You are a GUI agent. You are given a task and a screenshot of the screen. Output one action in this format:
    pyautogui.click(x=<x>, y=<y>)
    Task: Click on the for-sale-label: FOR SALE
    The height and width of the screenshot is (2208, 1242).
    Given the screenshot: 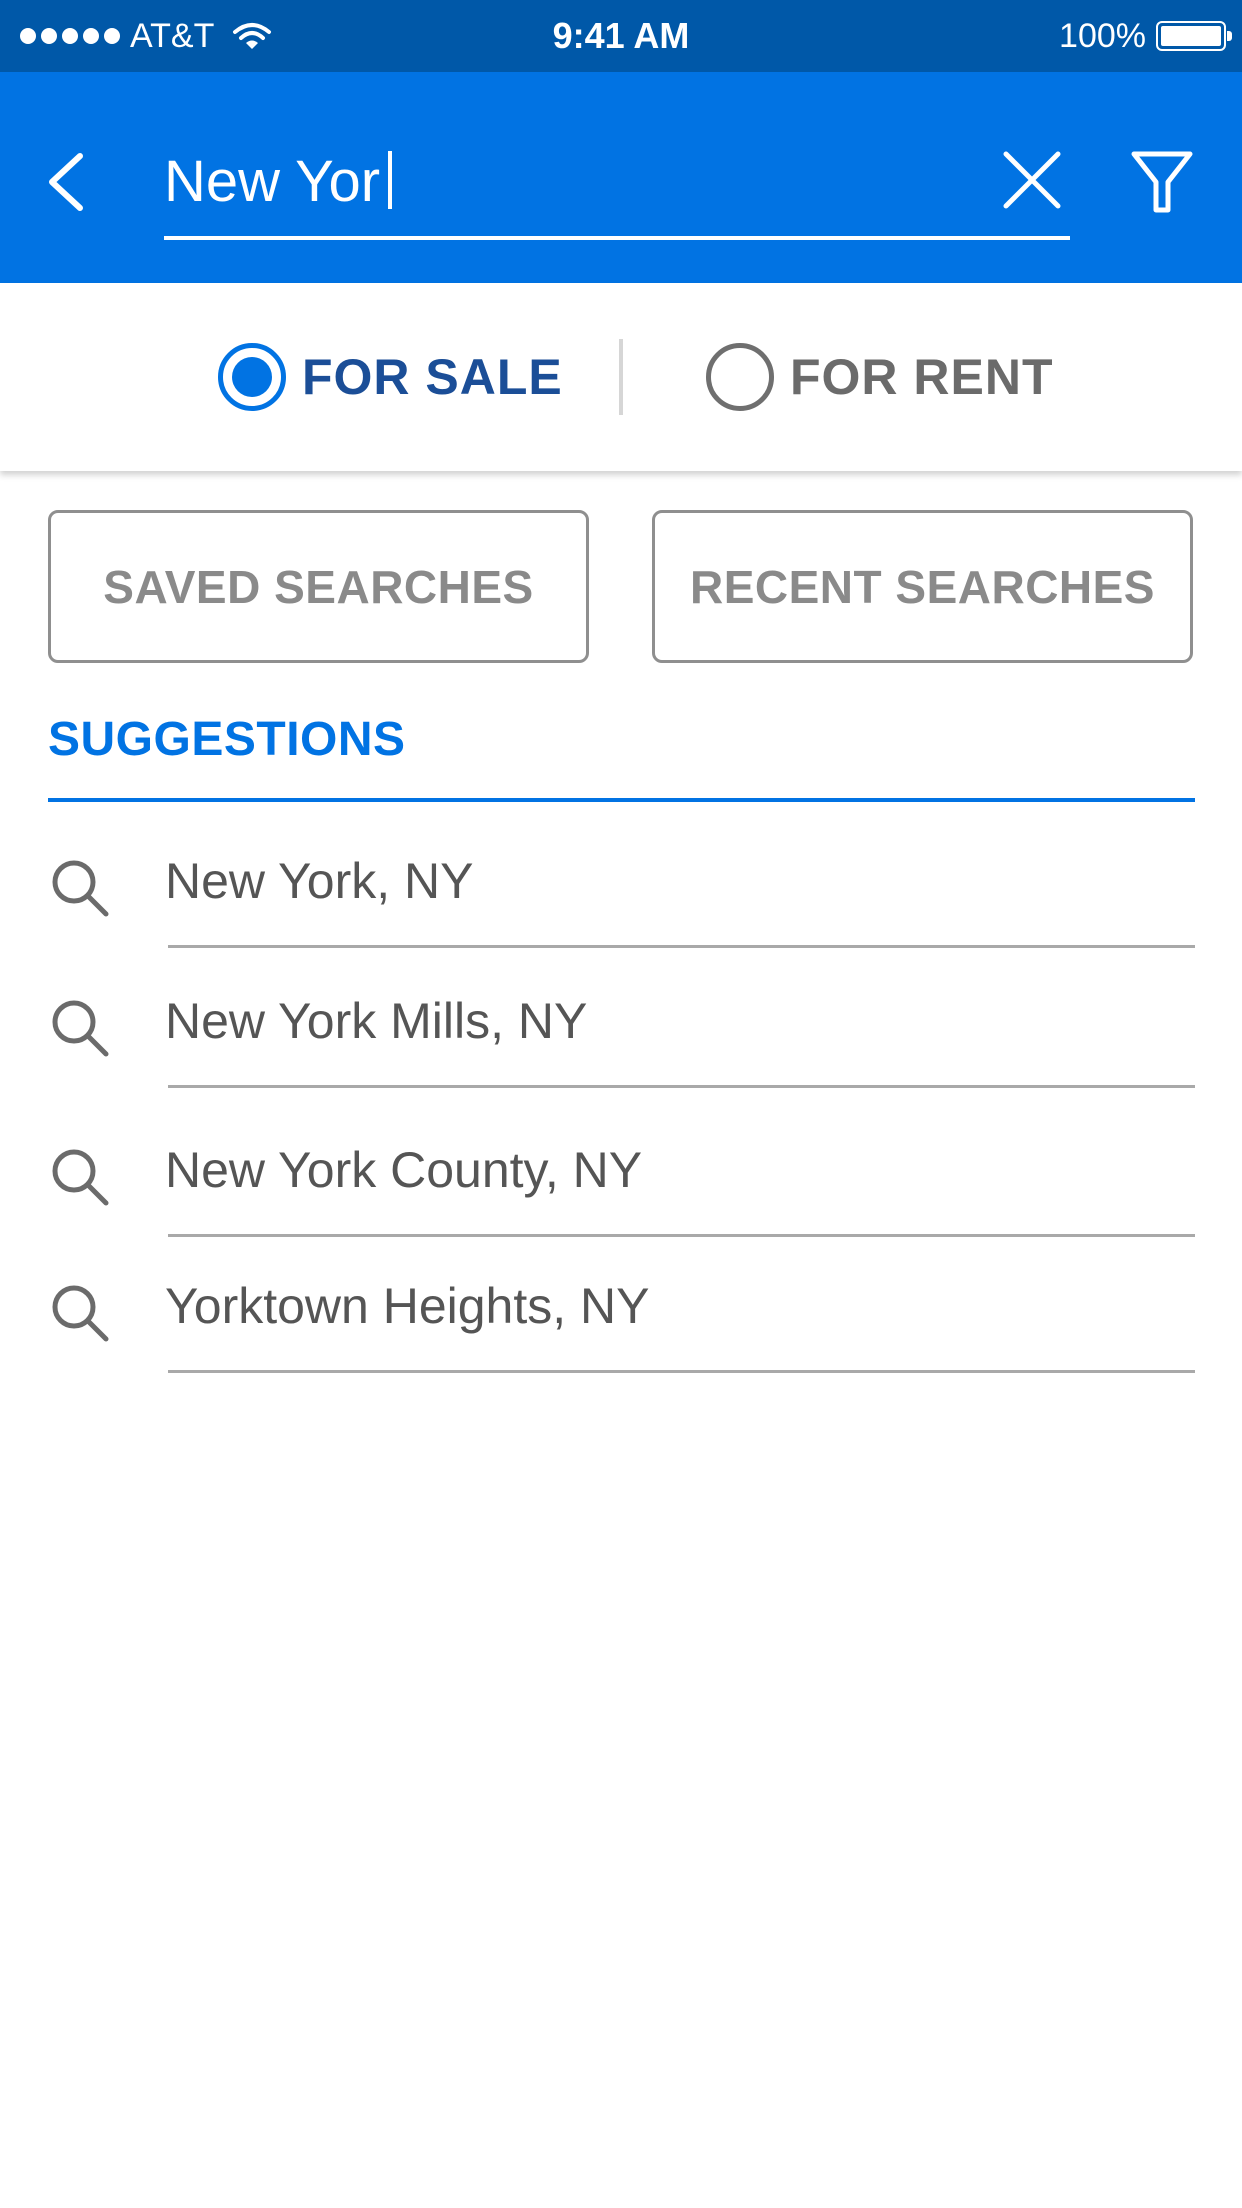 What is the action you would take?
    pyautogui.click(x=432, y=377)
    